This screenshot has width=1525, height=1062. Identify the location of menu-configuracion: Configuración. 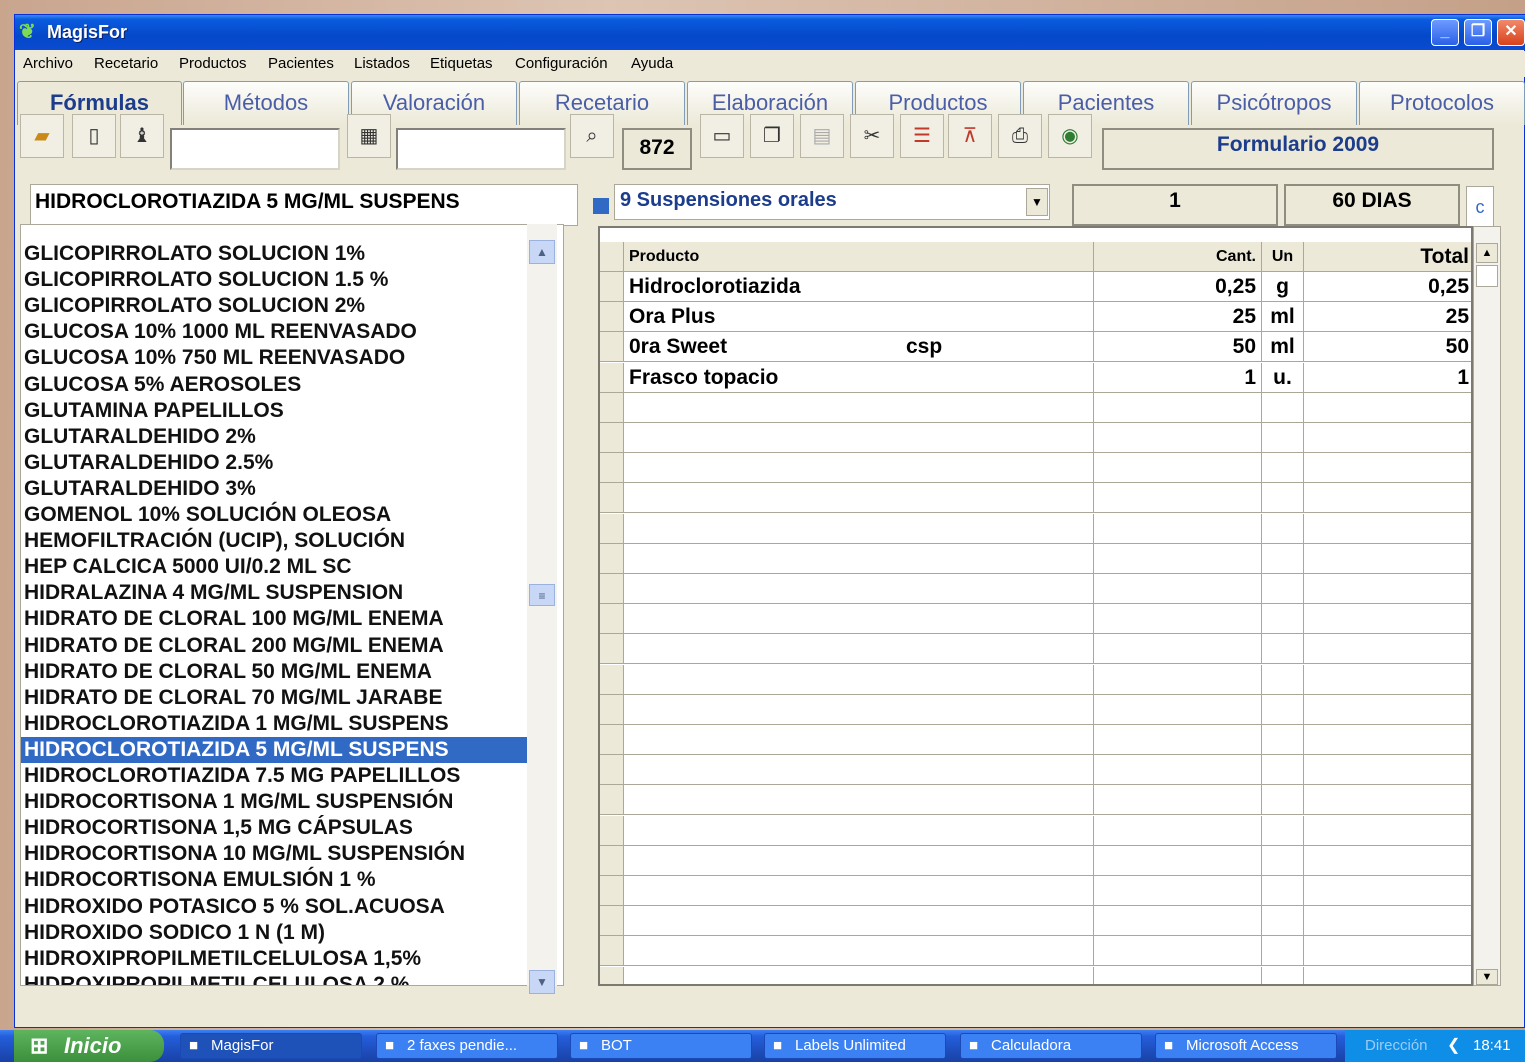
(561, 63).